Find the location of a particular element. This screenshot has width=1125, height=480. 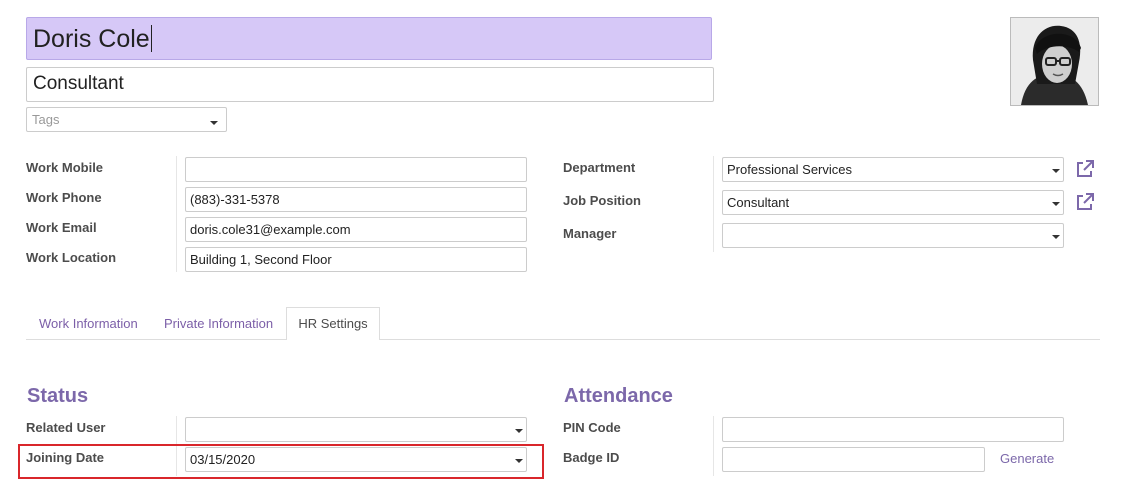

job-title-text: Consultant is located at coordinates (78, 83).